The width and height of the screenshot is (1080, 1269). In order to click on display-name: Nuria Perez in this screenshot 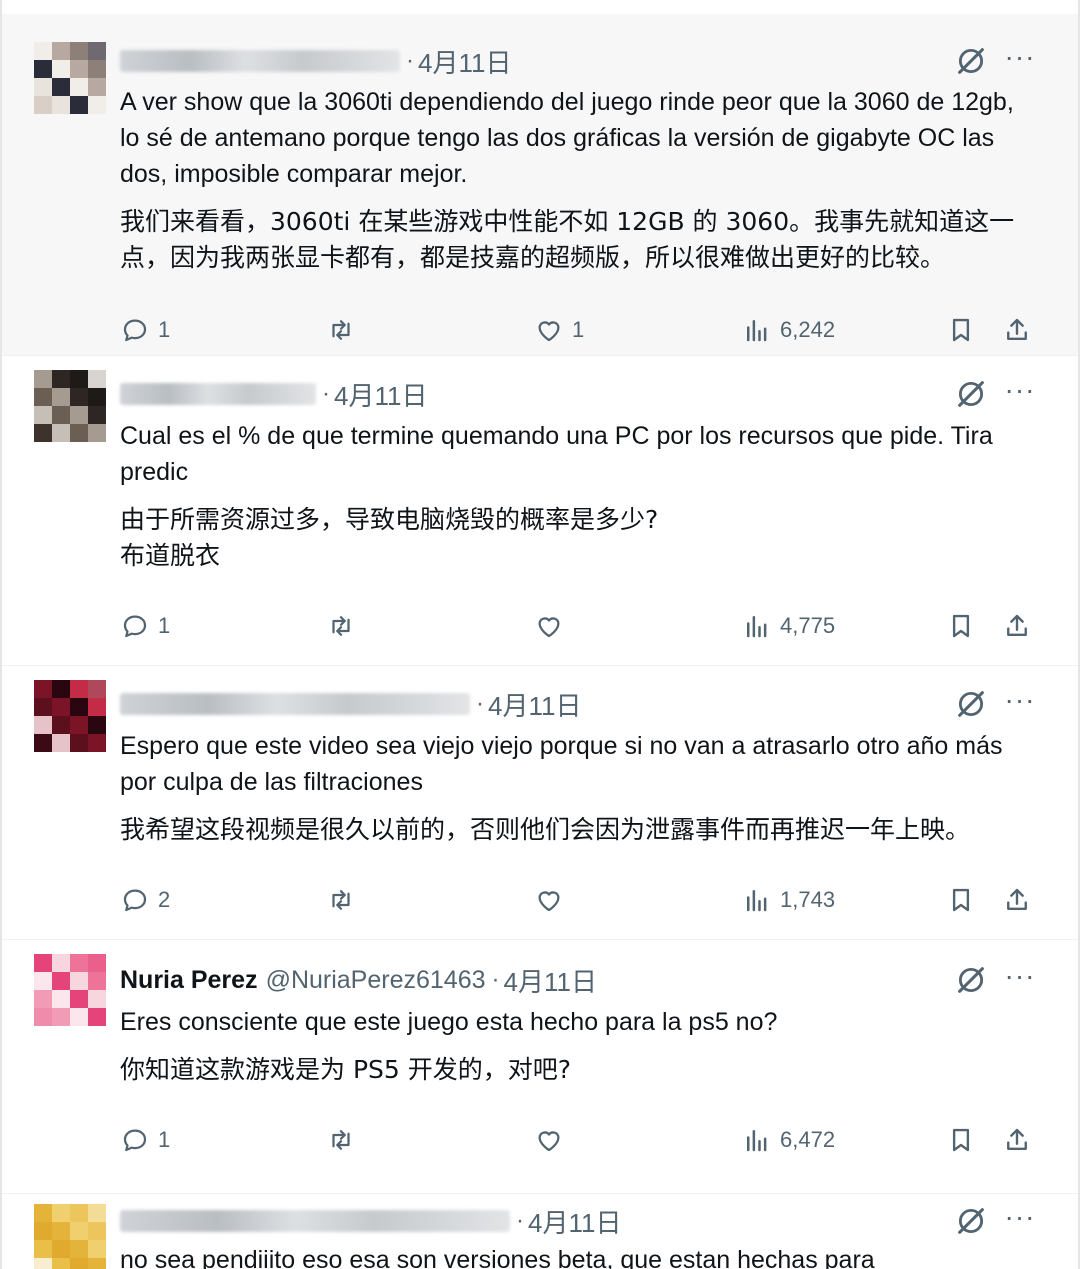, I will do `click(189, 980)`.